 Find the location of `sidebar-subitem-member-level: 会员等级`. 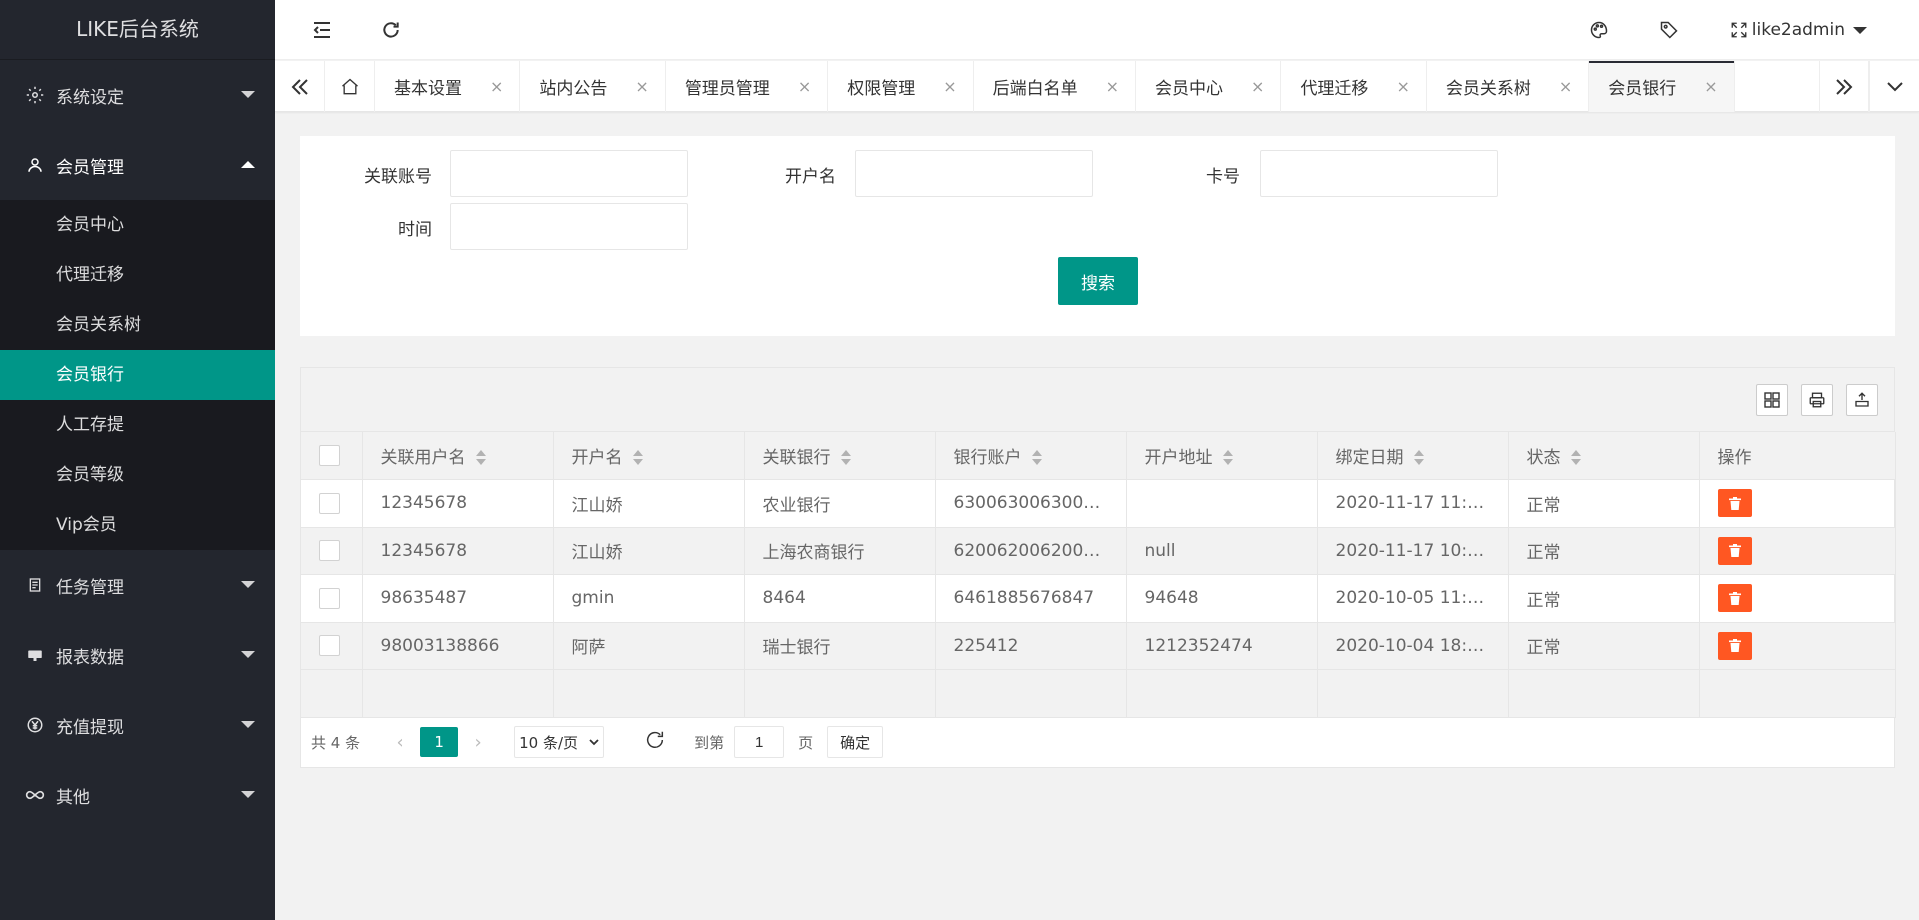

sidebar-subitem-member-level: 会员等级 is located at coordinates (137, 475).